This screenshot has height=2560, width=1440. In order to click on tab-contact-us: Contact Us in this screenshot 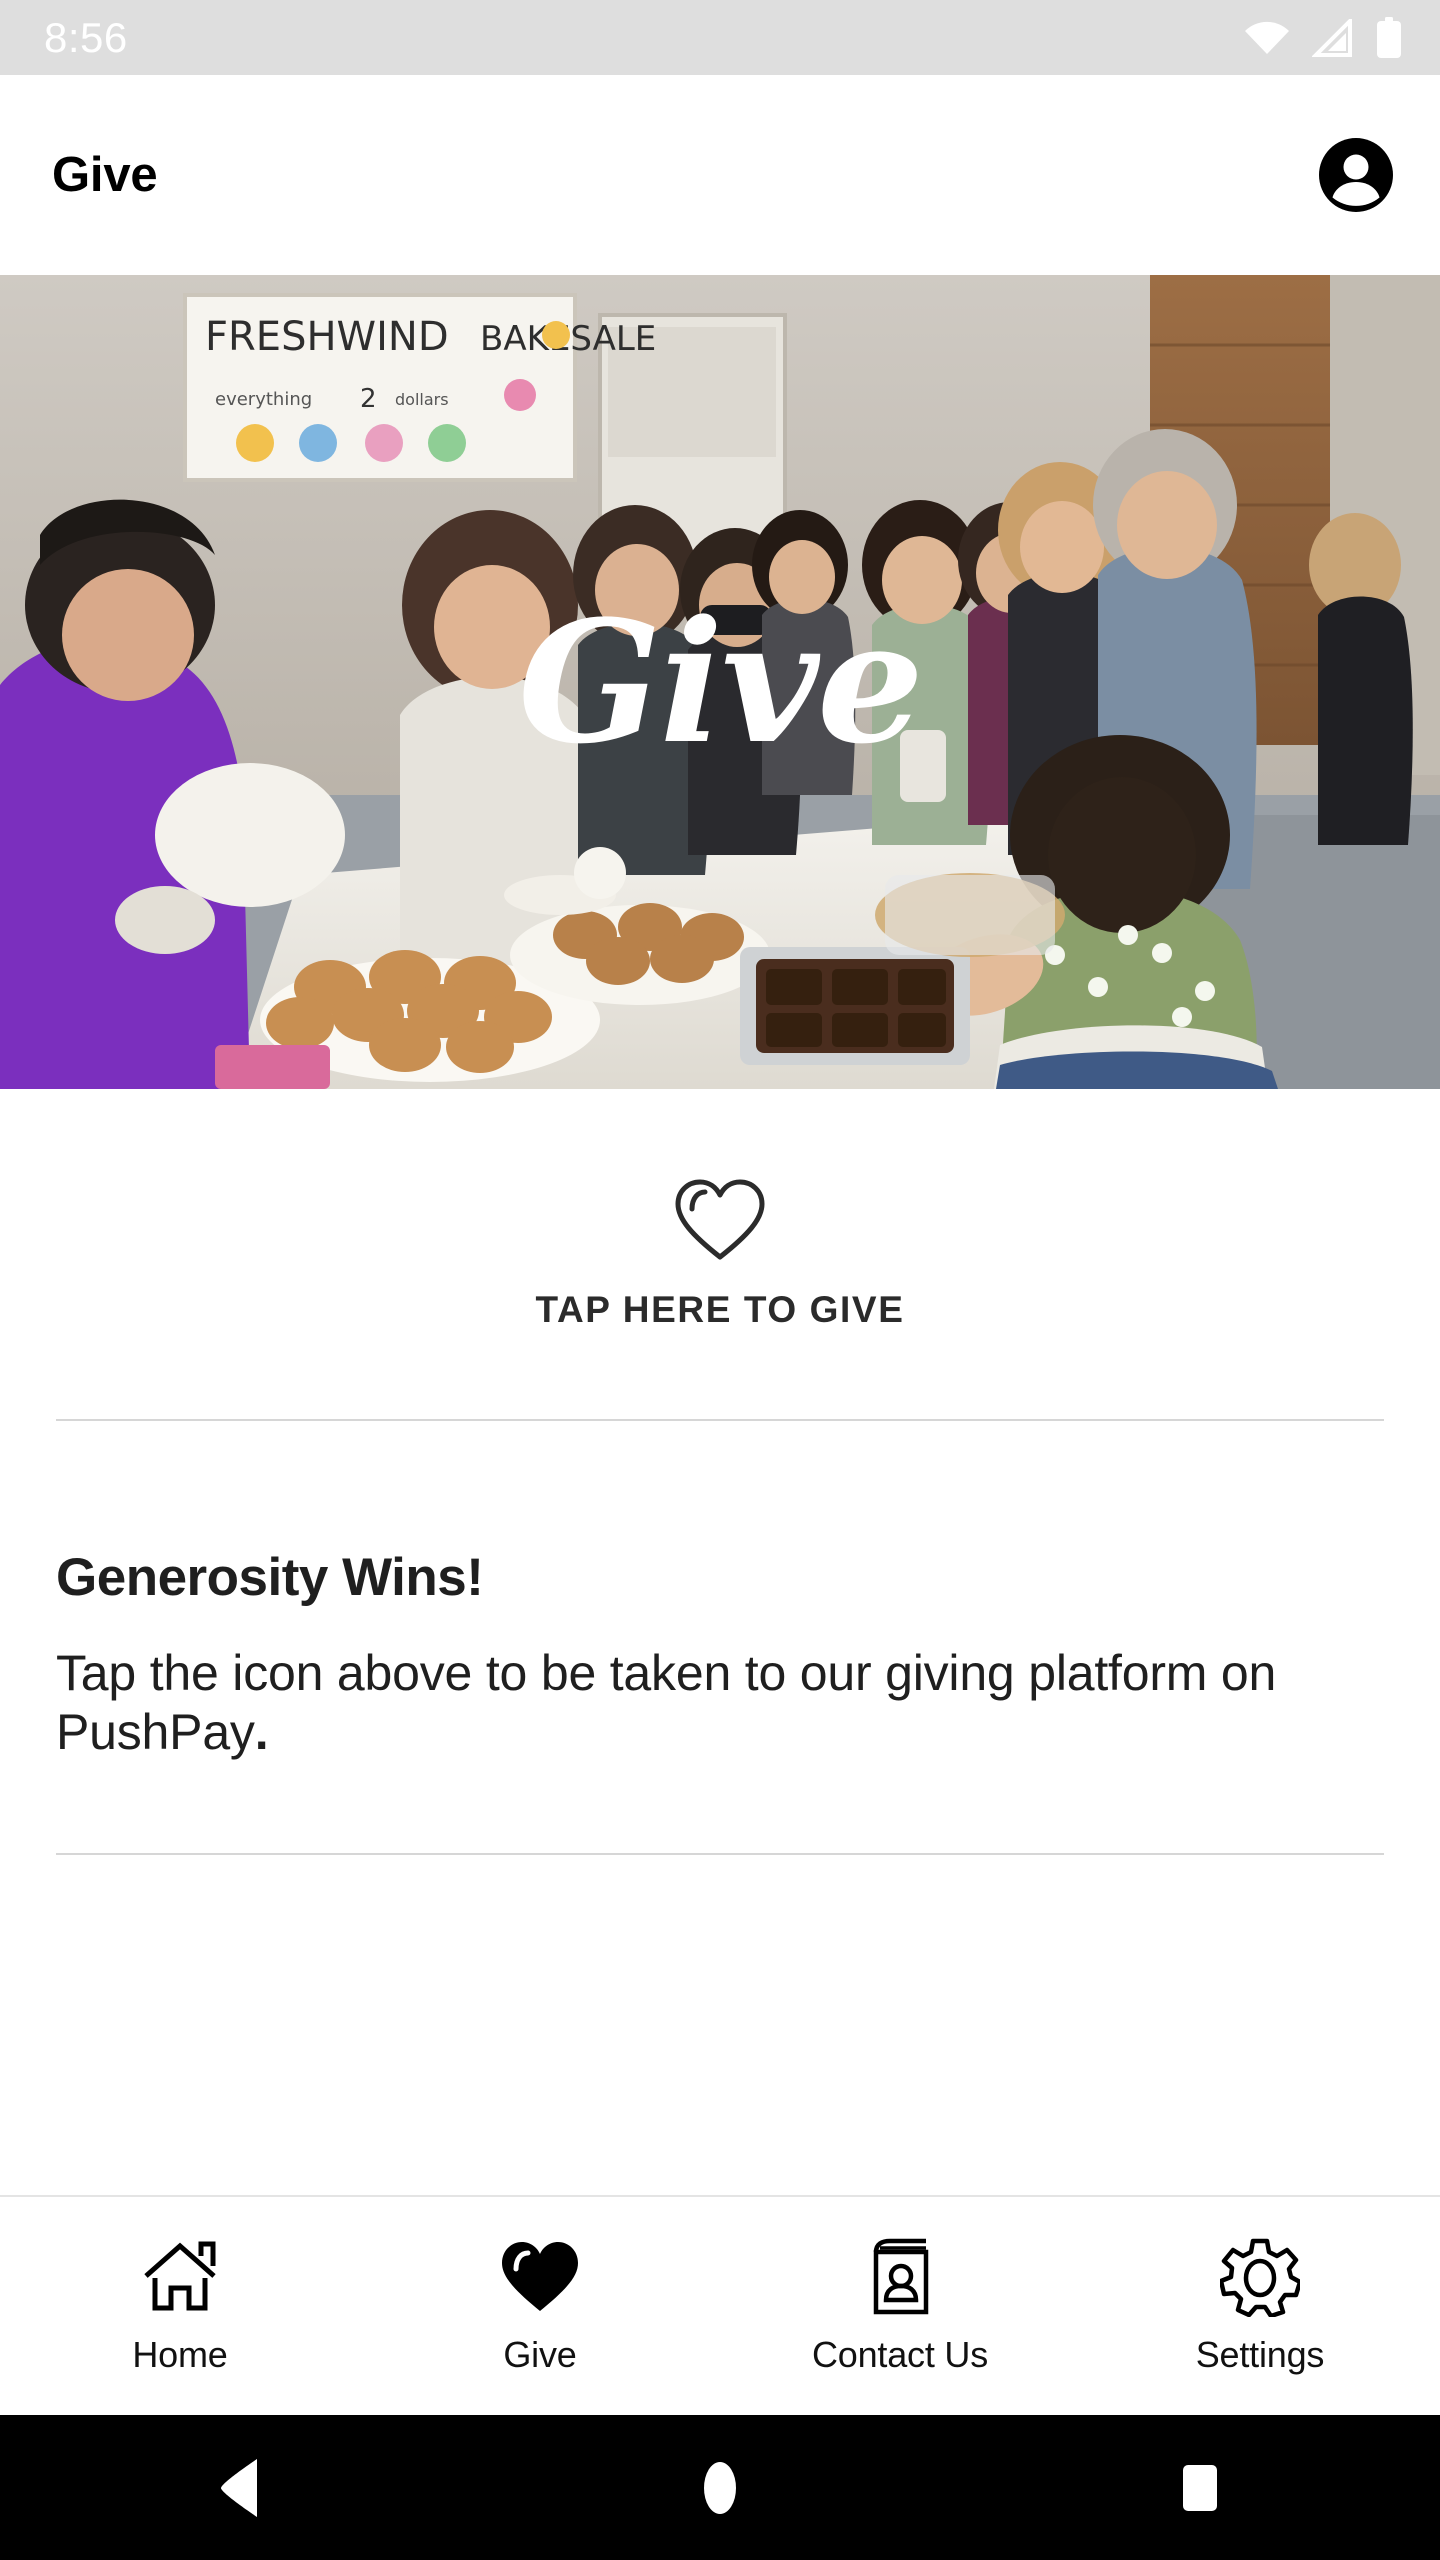, I will do `click(900, 2306)`.